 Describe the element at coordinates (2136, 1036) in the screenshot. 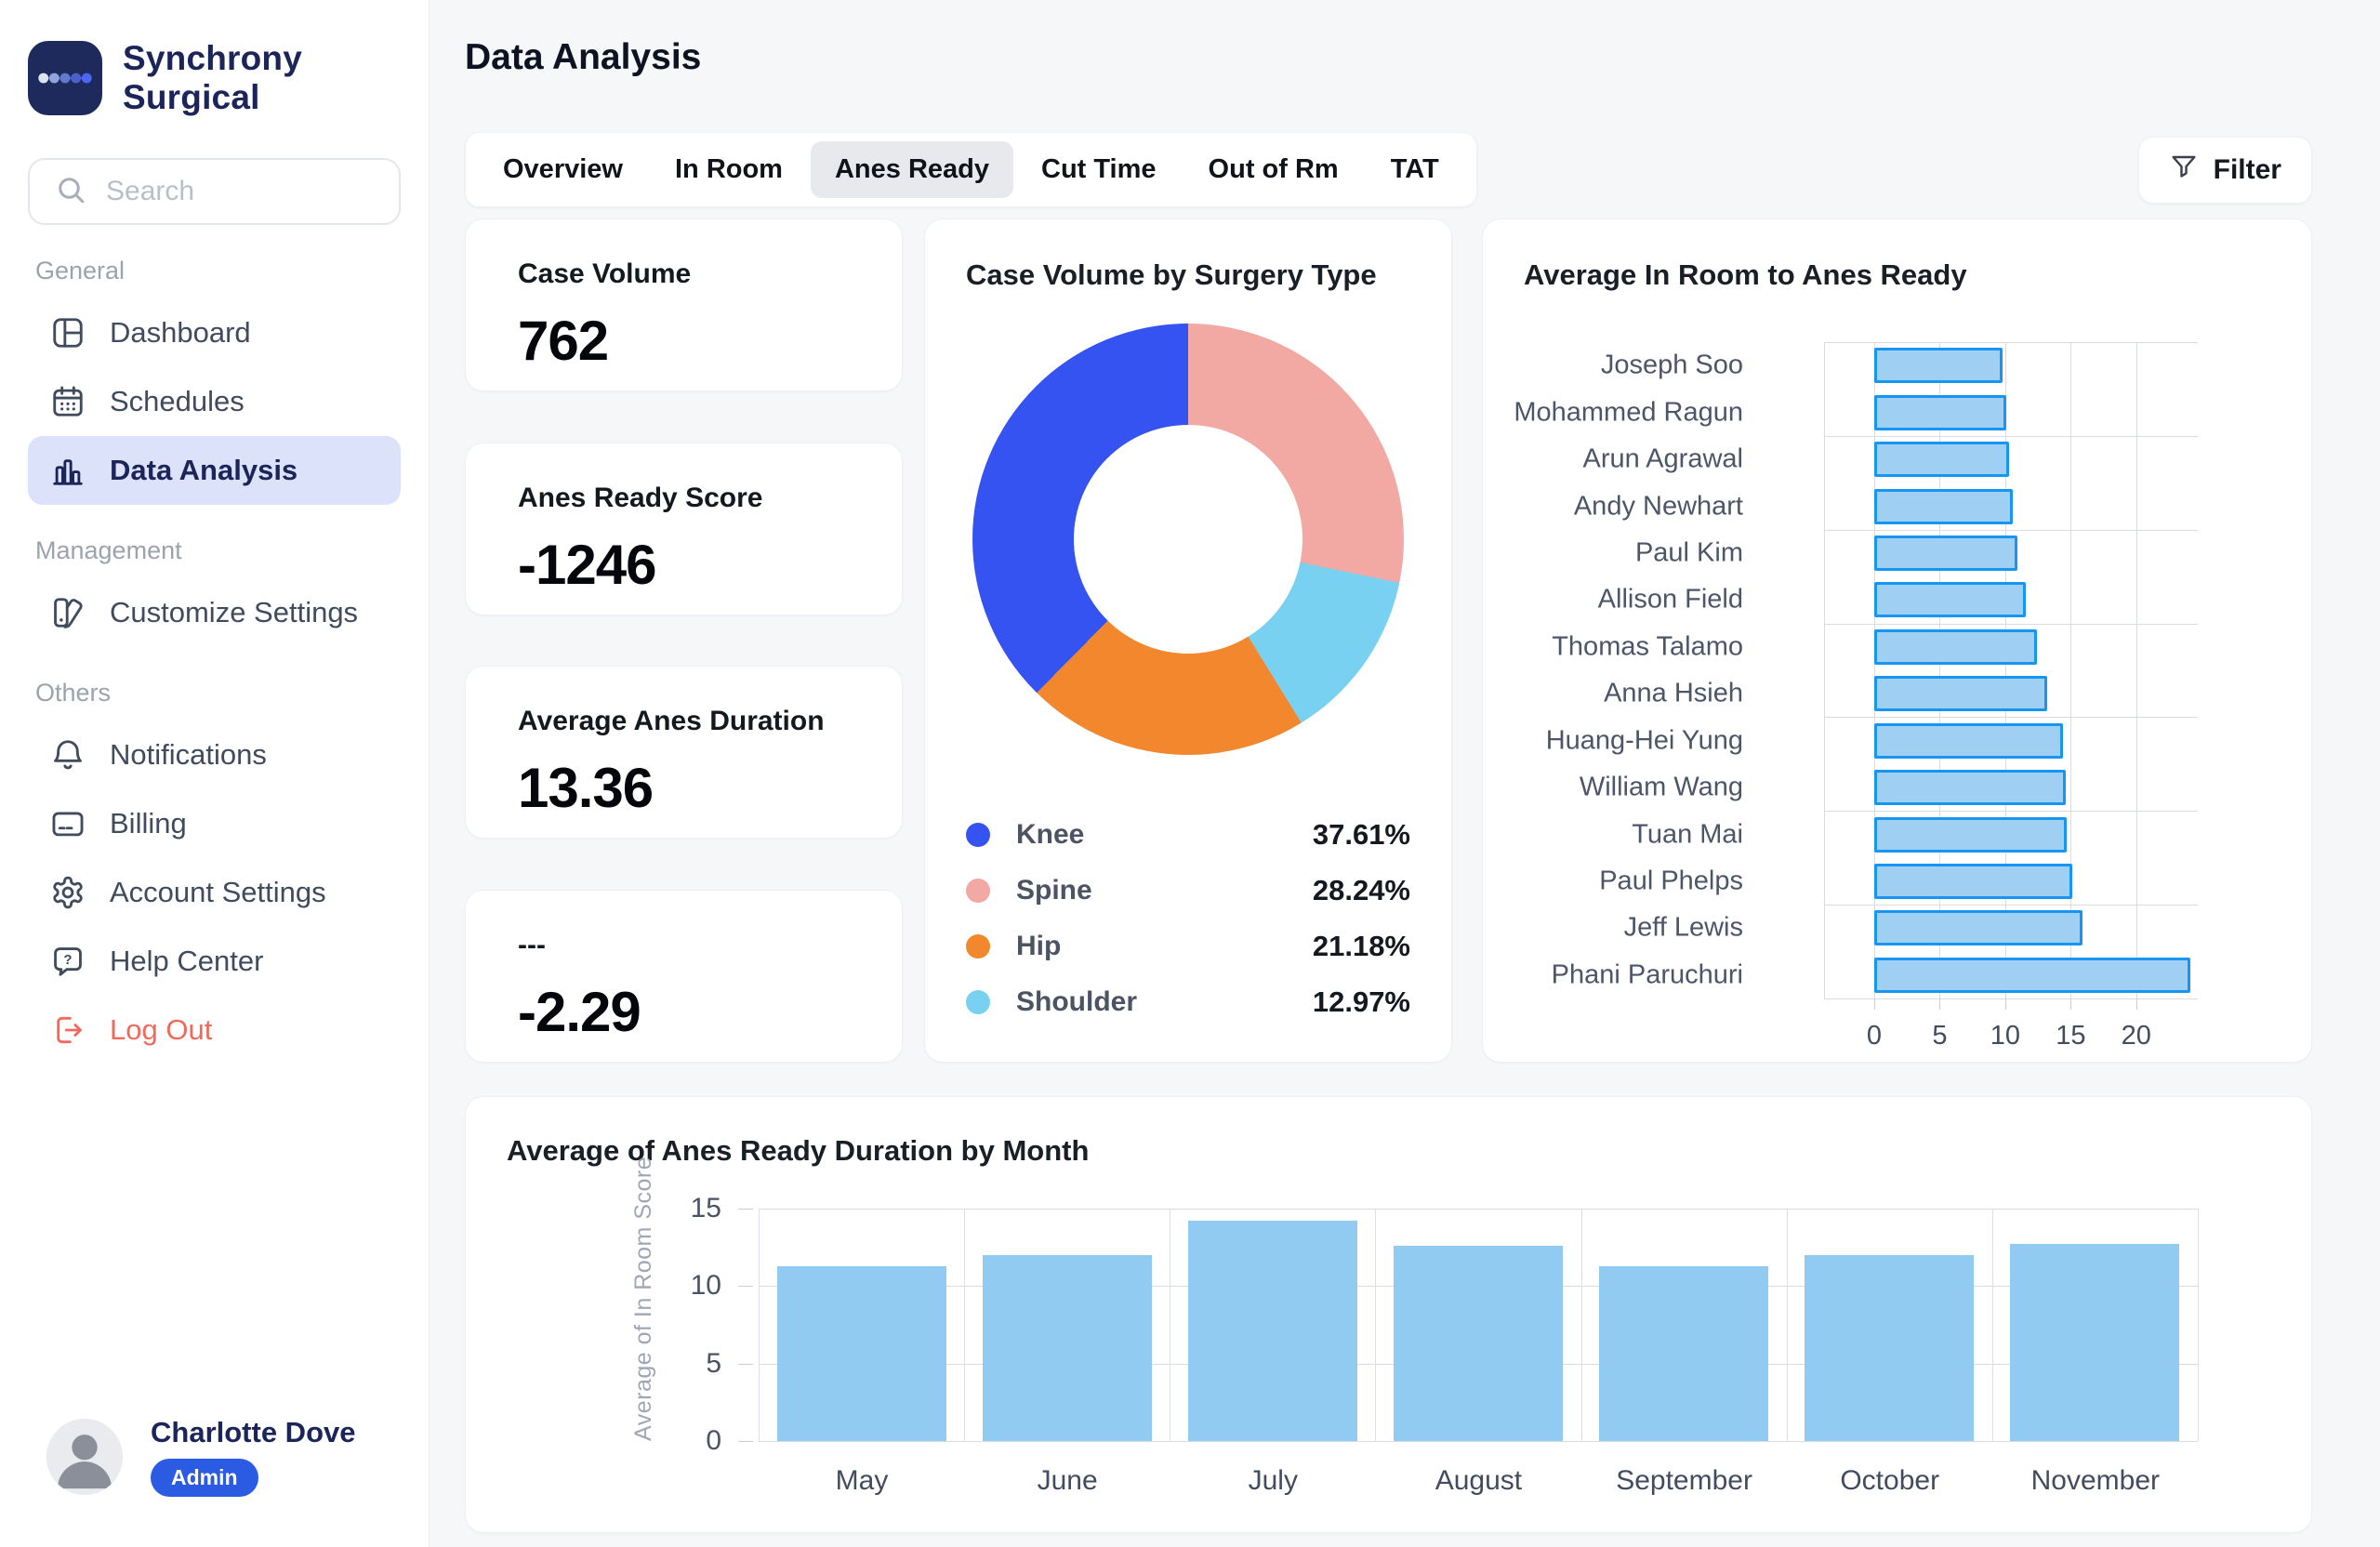

I see `x-tick-label: 20` at that location.